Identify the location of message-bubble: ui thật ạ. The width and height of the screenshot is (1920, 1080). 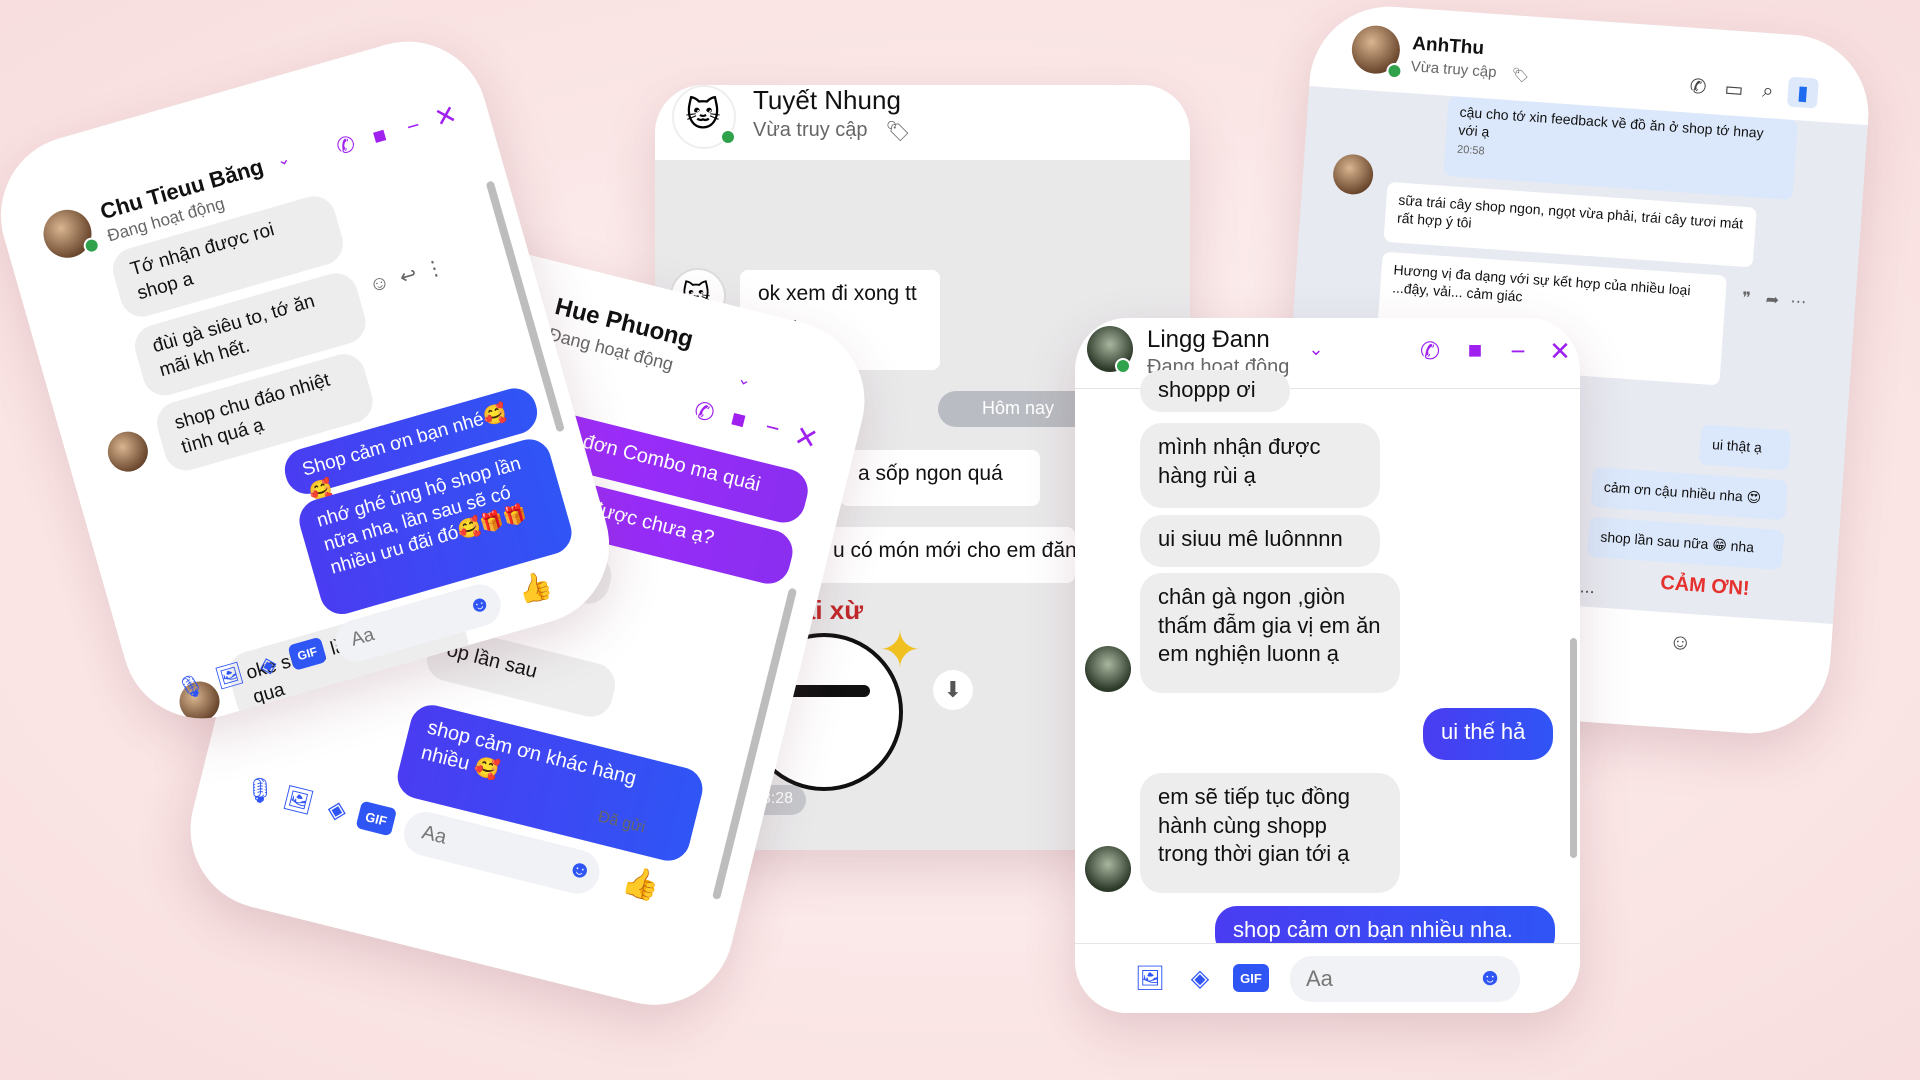
(1745, 447).